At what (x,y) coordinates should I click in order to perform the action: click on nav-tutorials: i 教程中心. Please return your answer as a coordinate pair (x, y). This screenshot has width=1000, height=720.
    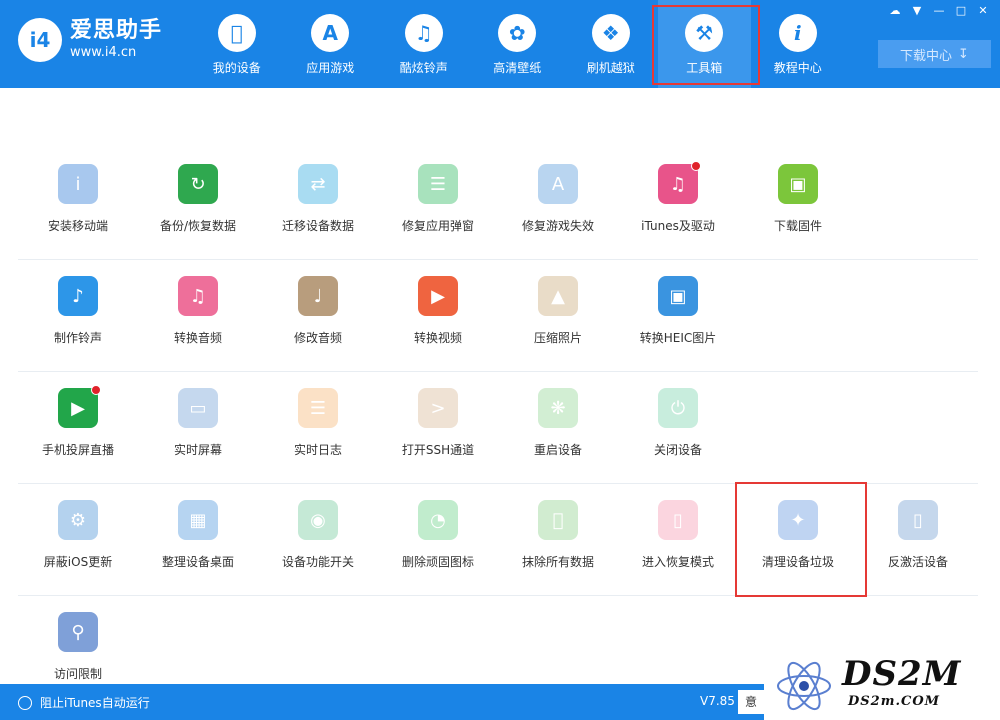
    Looking at the image, I should click on (798, 44).